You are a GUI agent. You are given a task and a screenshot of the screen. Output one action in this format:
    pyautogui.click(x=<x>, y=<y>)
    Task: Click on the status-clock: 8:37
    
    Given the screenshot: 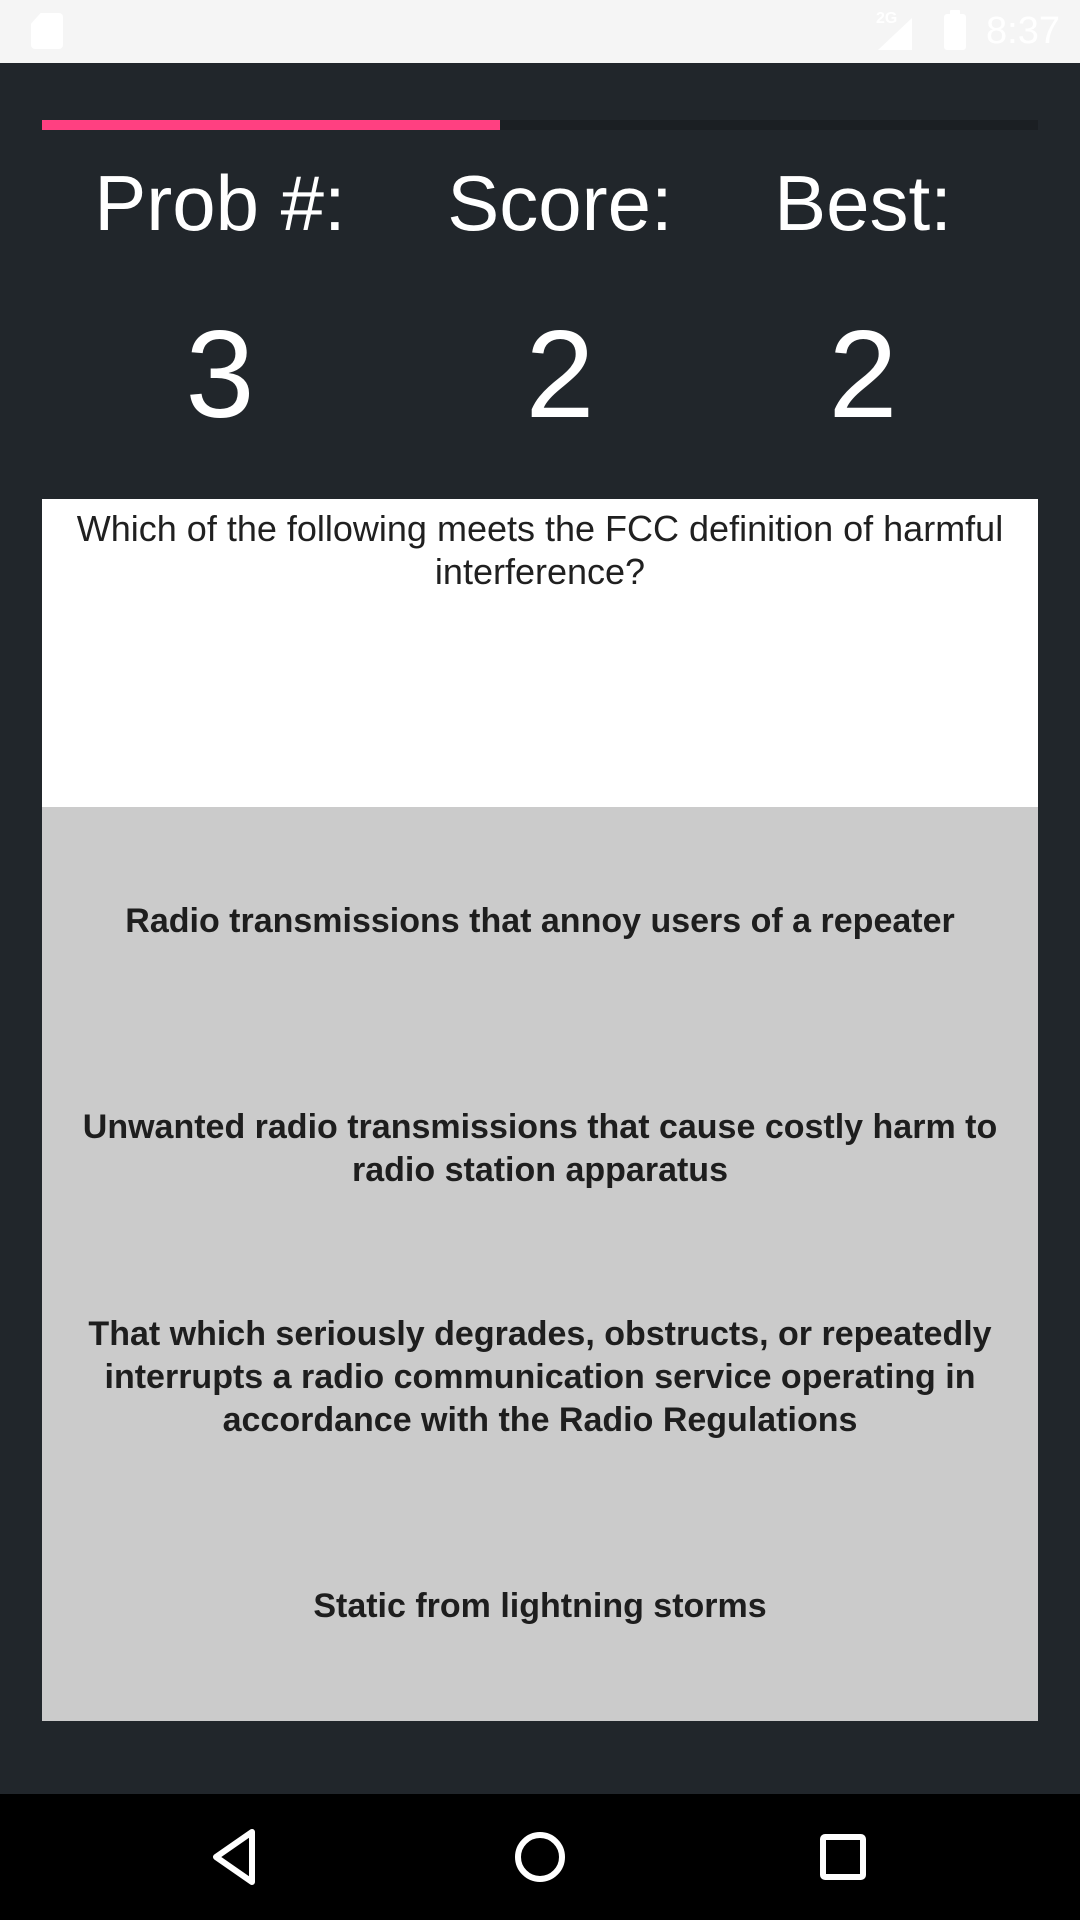 What is the action you would take?
    pyautogui.click(x=1023, y=31)
    